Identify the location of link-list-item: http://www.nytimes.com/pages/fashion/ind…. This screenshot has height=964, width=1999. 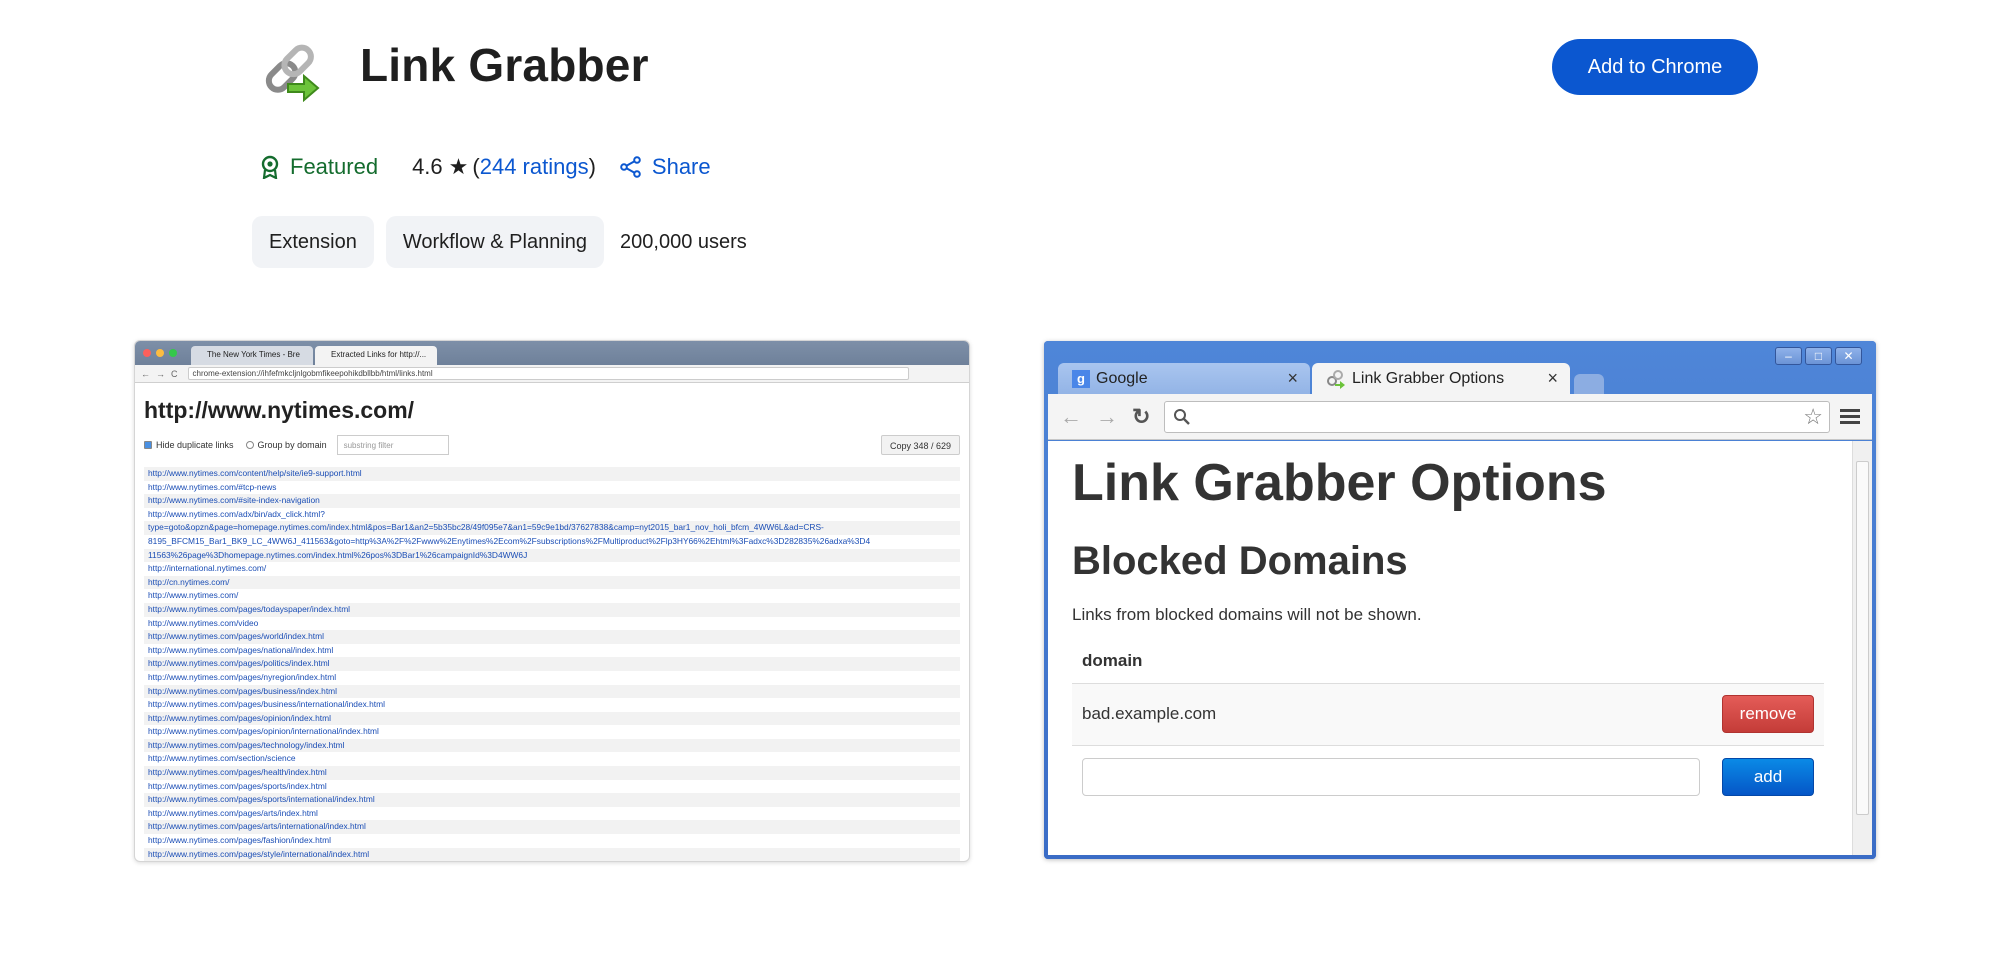
(239, 840).